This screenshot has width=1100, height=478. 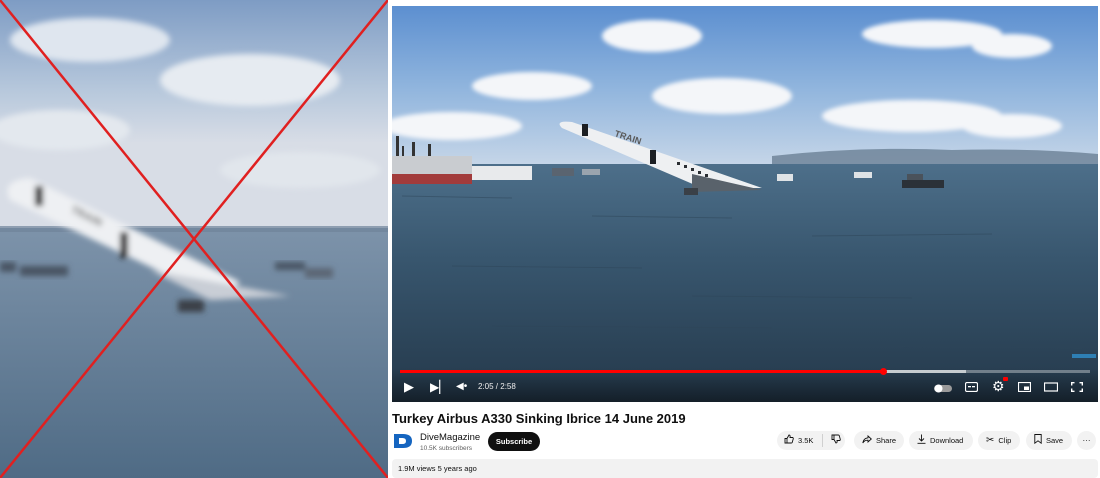 I want to click on player-controls: ▶ ▶▏ ◀• 2:05 / 2:58 ⚙, so click(x=745, y=385).